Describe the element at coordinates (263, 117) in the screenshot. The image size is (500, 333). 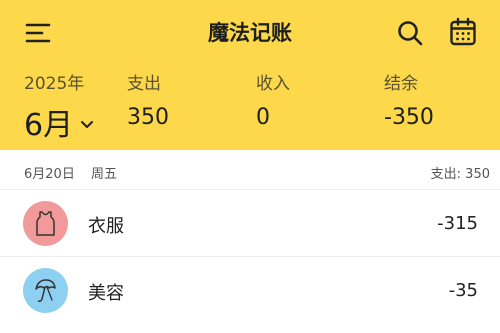
I see `income-value: 0` at that location.